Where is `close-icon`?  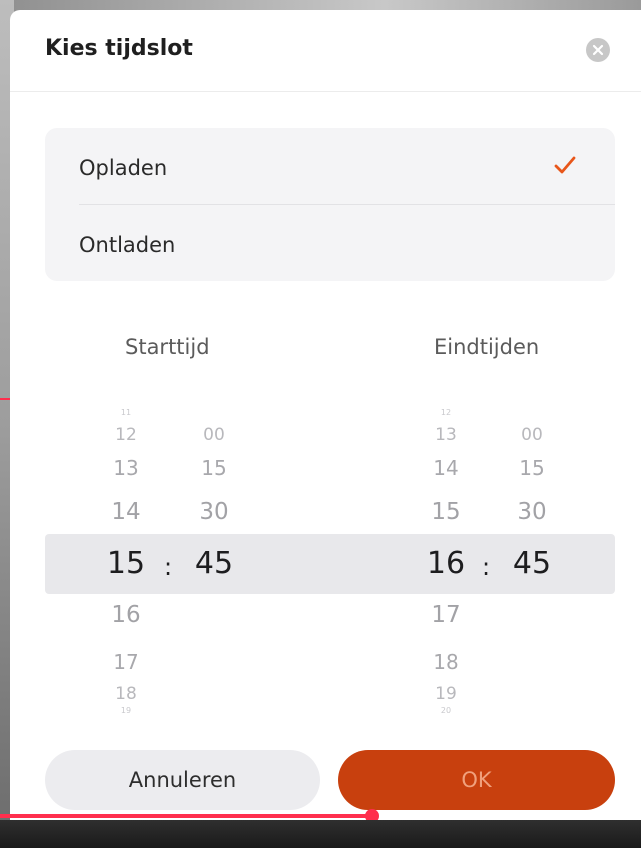 close-icon is located at coordinates (598, 50).